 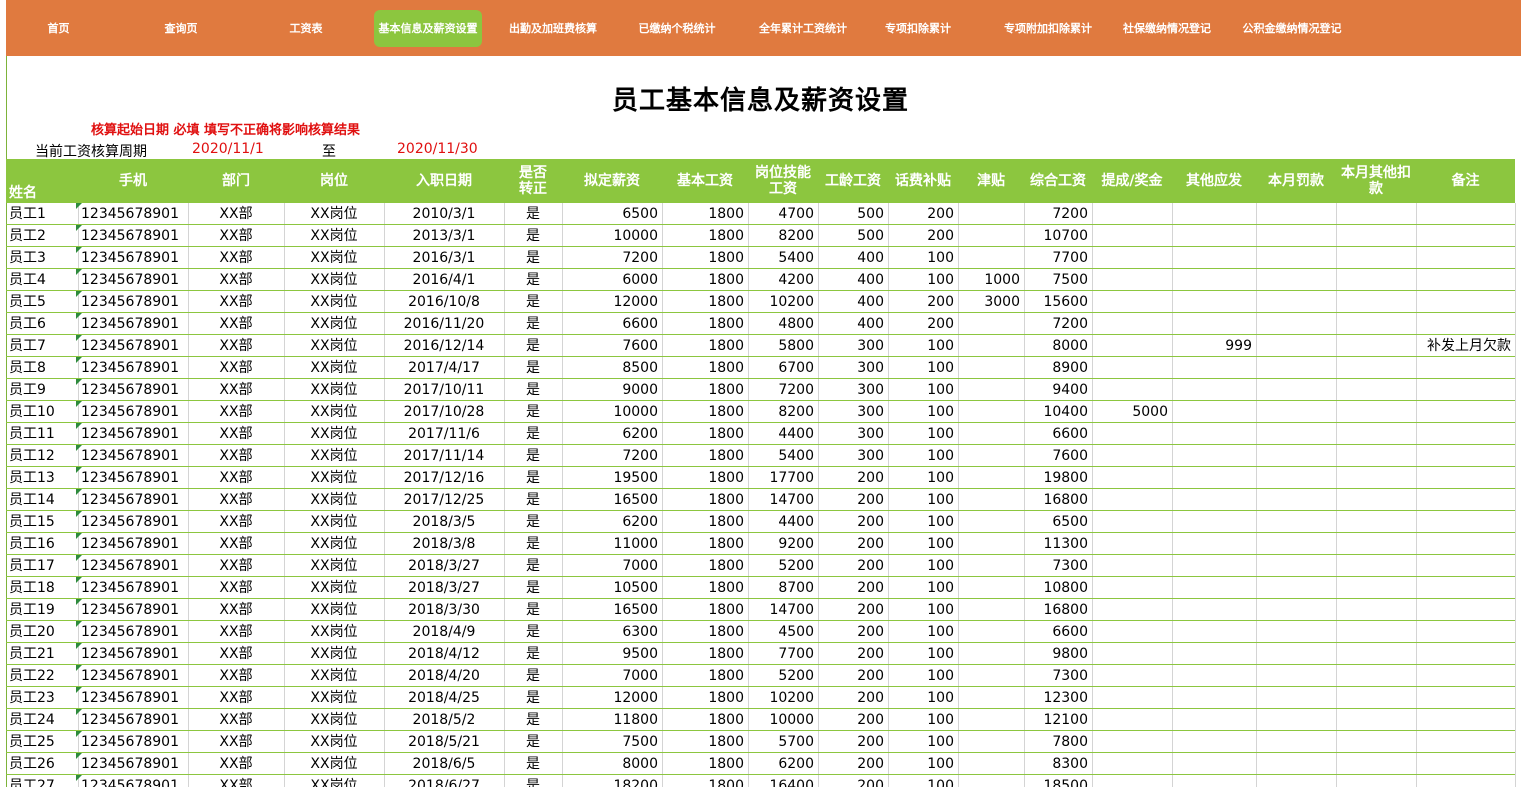 I want to click on cell-planned-salary: 7600, so click(x=612, y=345).